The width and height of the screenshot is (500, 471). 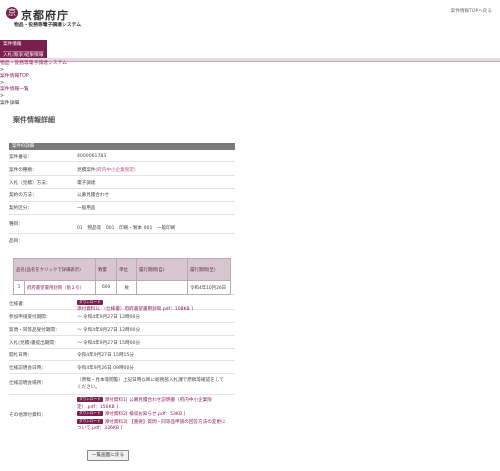 What do you see at coordinates (126, 228) in the screenshot?
I see `category-value: 01 物品等 001 印刷・製本 001 一般印刷` at bounding box center [126, 228].